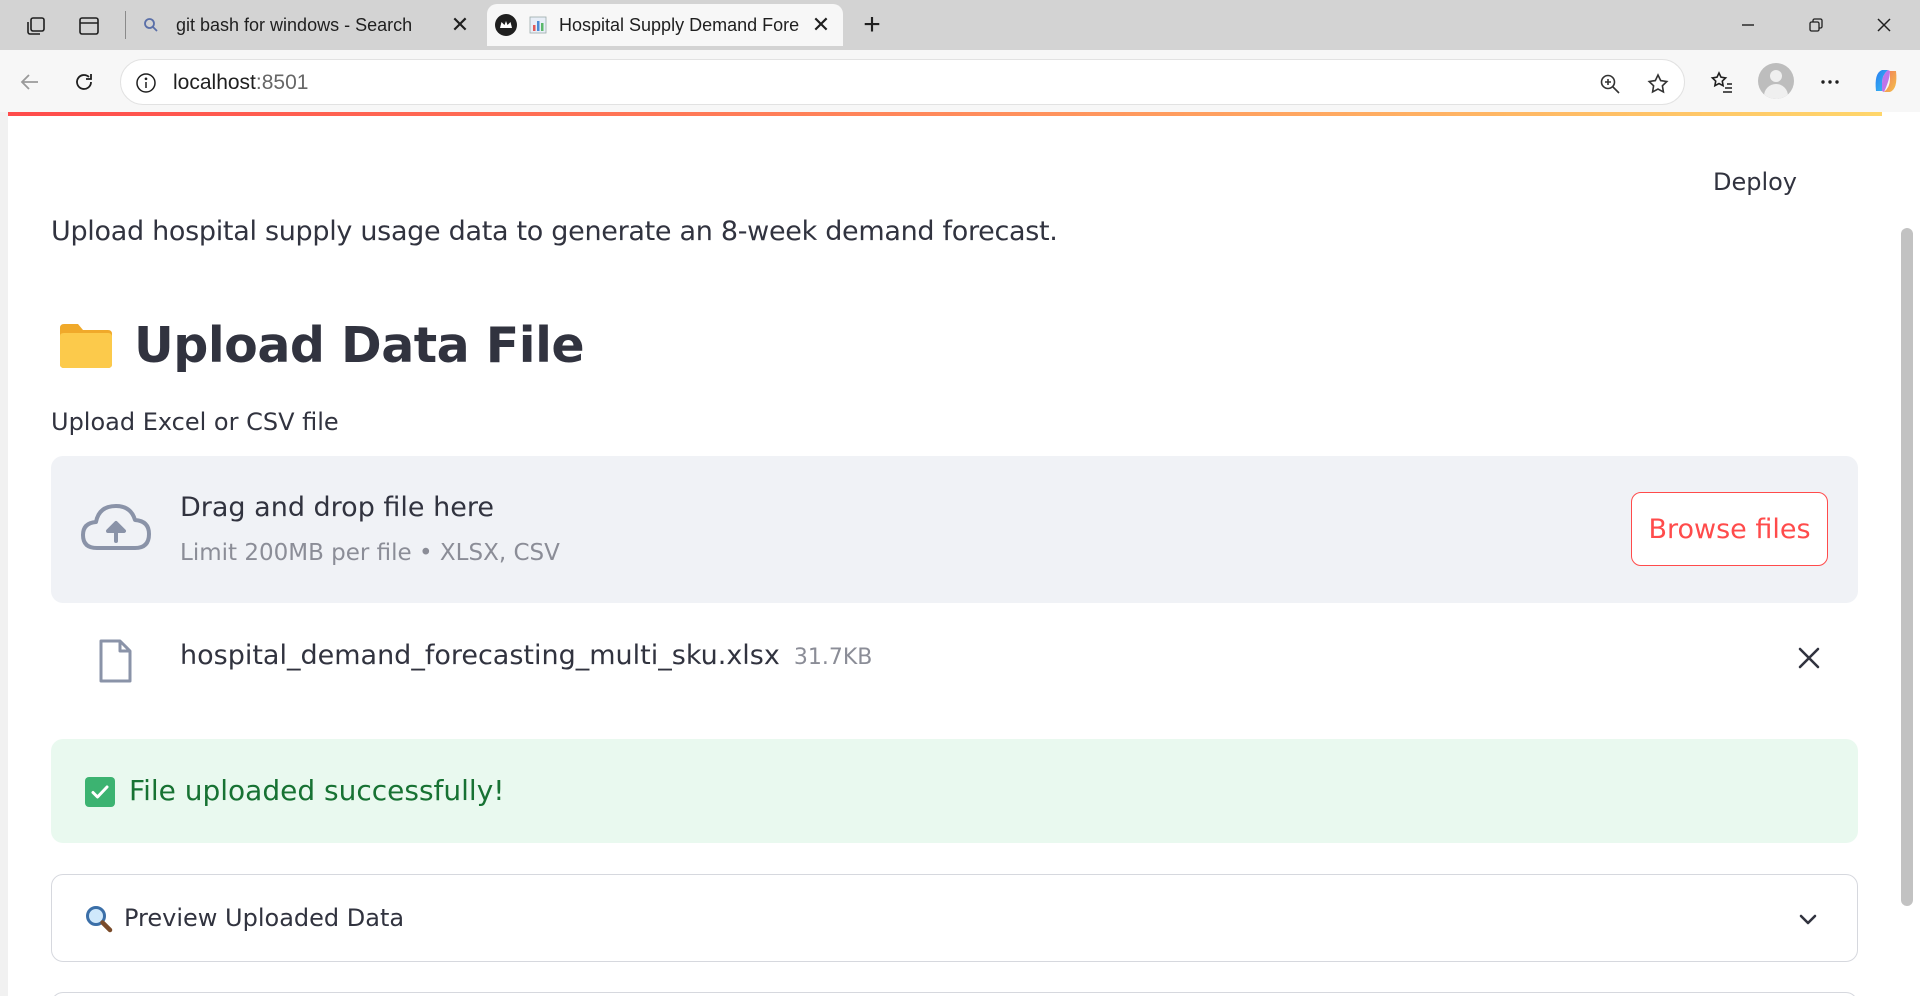 This screenshot has height=996, width=1920. Describe the element at coordinates (241, 82) in the screenshot. I see `url-text: localhost:8501` at that location.